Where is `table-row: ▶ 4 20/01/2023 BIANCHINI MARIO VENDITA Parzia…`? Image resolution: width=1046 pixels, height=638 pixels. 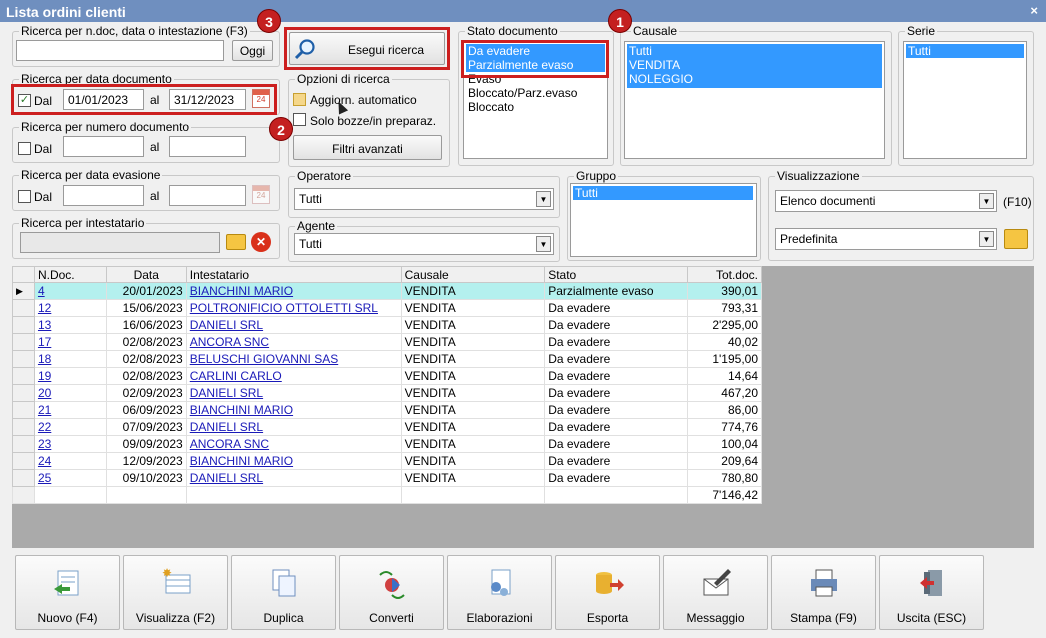 table-row: ▶ 4 20/01/2023 BIANCHINI MARIO VENDITA Parzia… is located at coordinates (387, 291).